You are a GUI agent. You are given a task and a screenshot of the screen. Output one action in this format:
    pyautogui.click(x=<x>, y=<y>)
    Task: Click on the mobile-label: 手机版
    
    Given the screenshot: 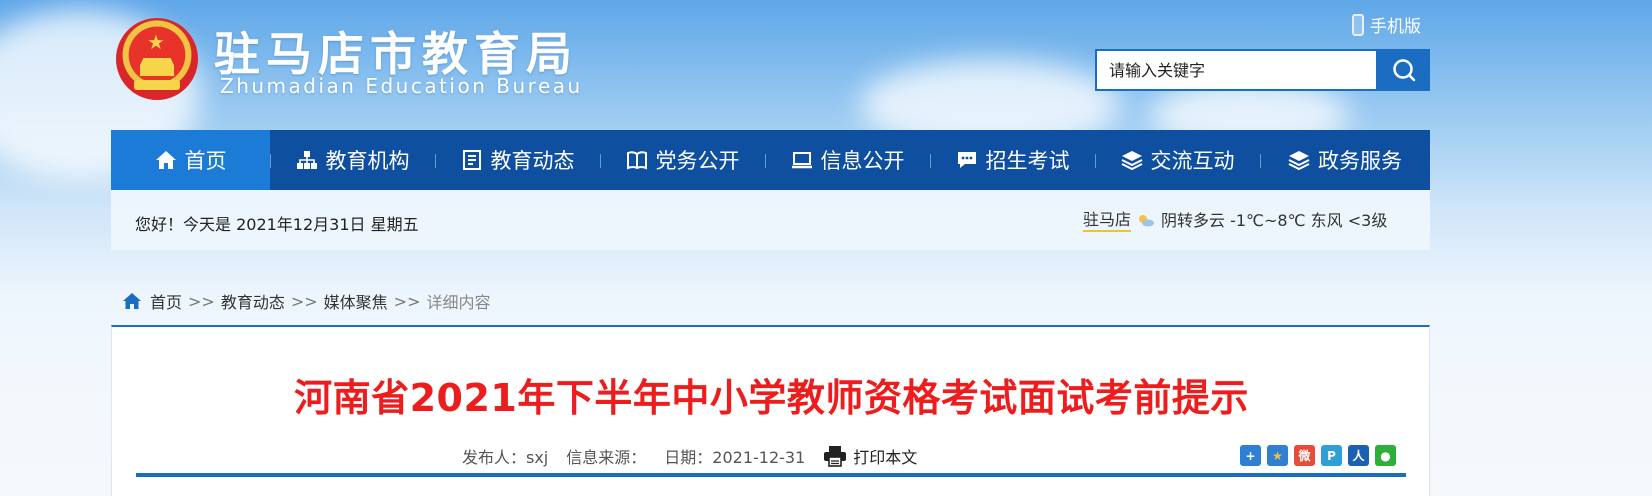 What is the action you would take?
    pyautogui.click(x=1395, y=27)
    